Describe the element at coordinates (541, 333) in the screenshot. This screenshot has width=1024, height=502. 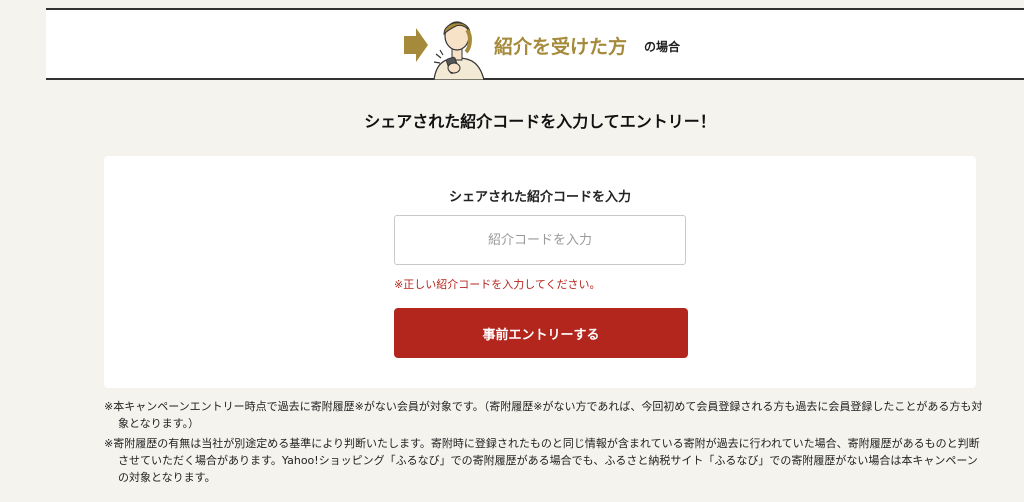
I see `pre-entry-button: 事前エントリーする` at that location.